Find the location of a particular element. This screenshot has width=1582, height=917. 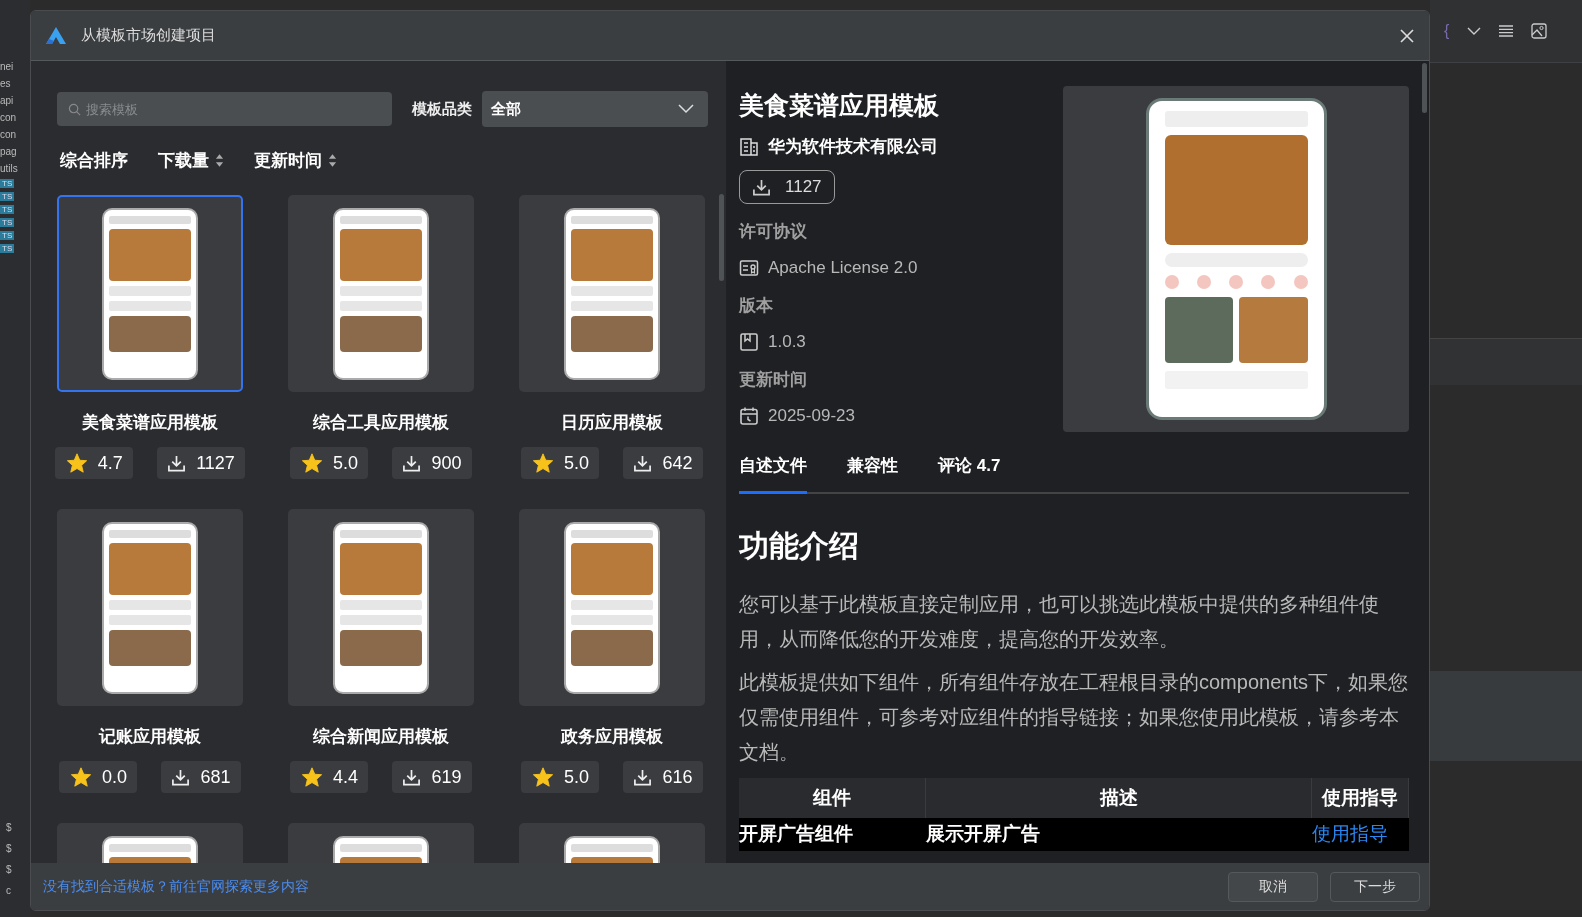

download-count-badge: 616 is located at coordinates (663, 777).